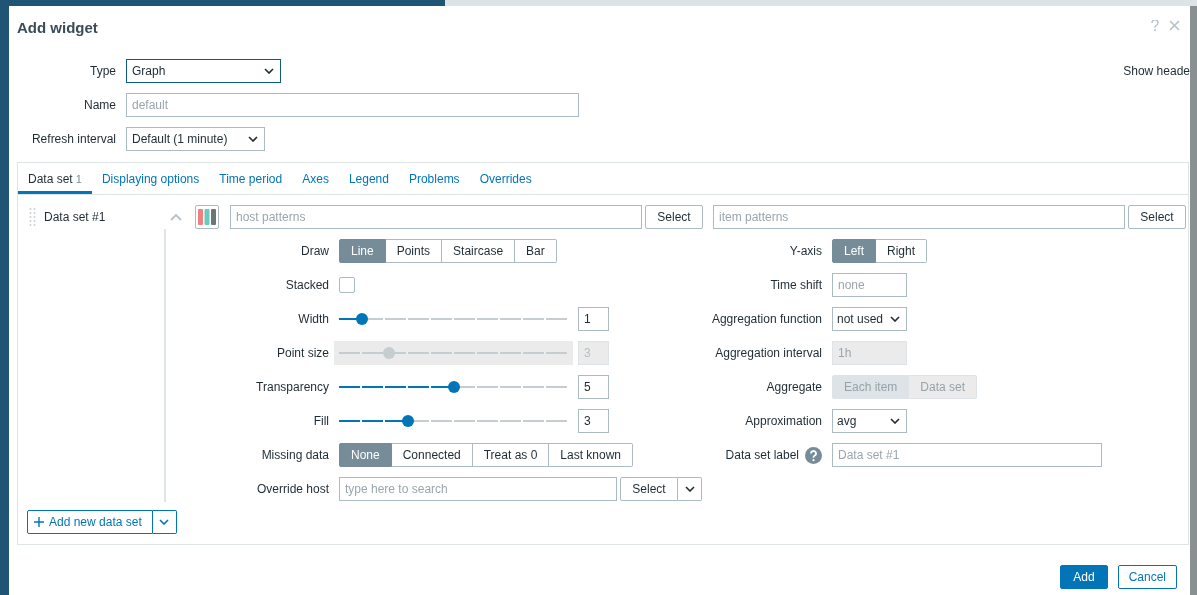 The height and width of the screenshot is (595, 1197). I want to click on toggle-option: Bar, so click(536, 251).